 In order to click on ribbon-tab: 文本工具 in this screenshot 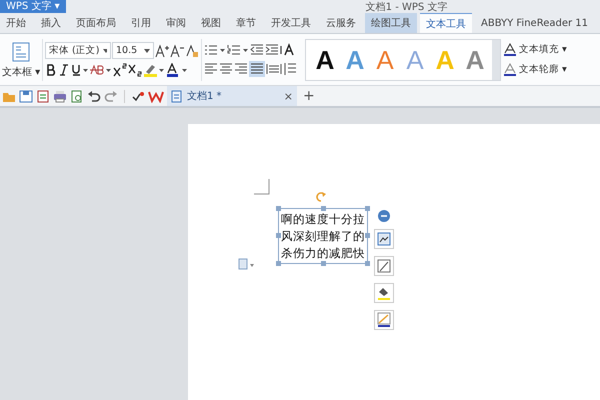, I will do `click(446, 23)`.